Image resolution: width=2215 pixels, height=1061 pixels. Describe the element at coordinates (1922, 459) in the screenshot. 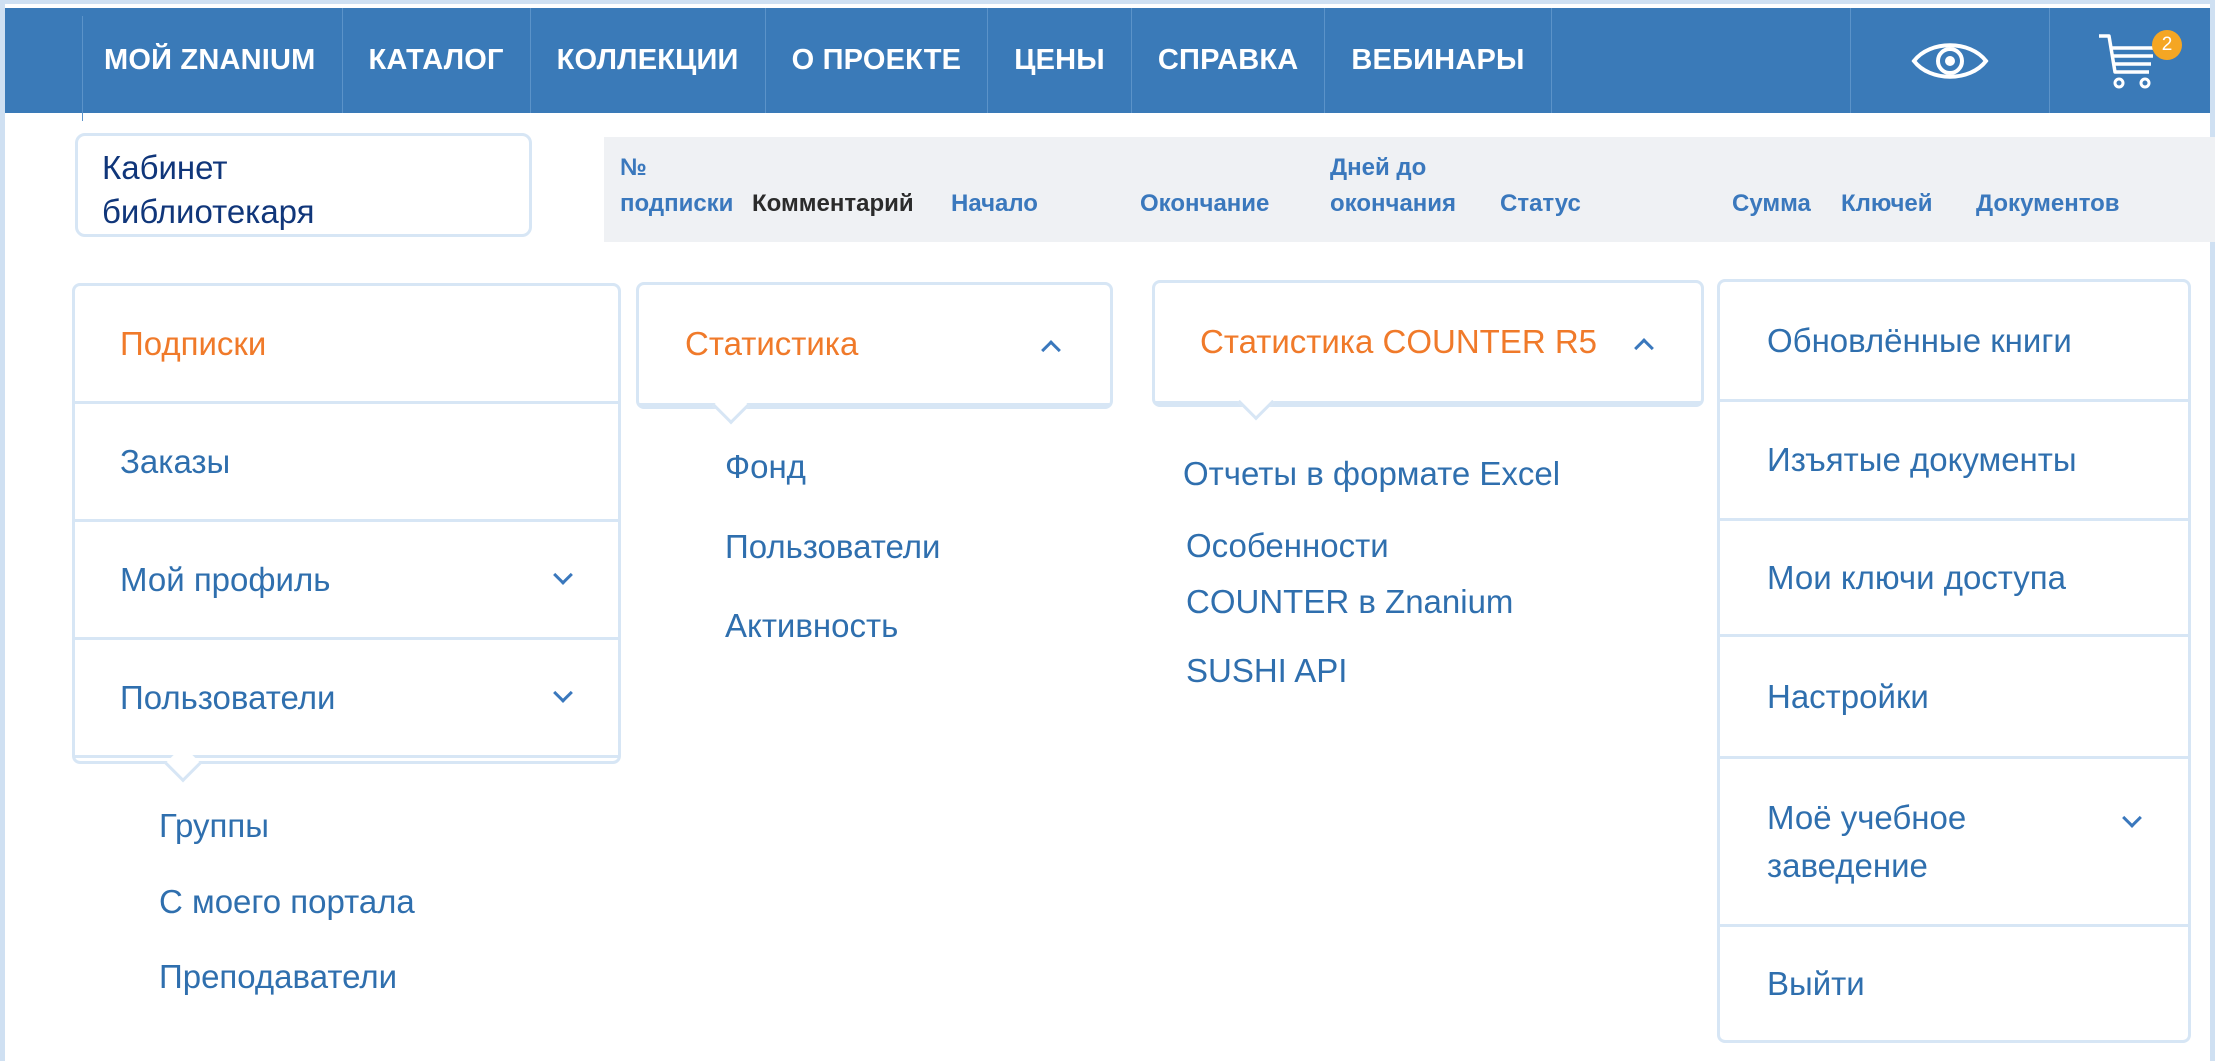

I see `menu-withdrawn-docs-label: Изъятые документы` at that location.